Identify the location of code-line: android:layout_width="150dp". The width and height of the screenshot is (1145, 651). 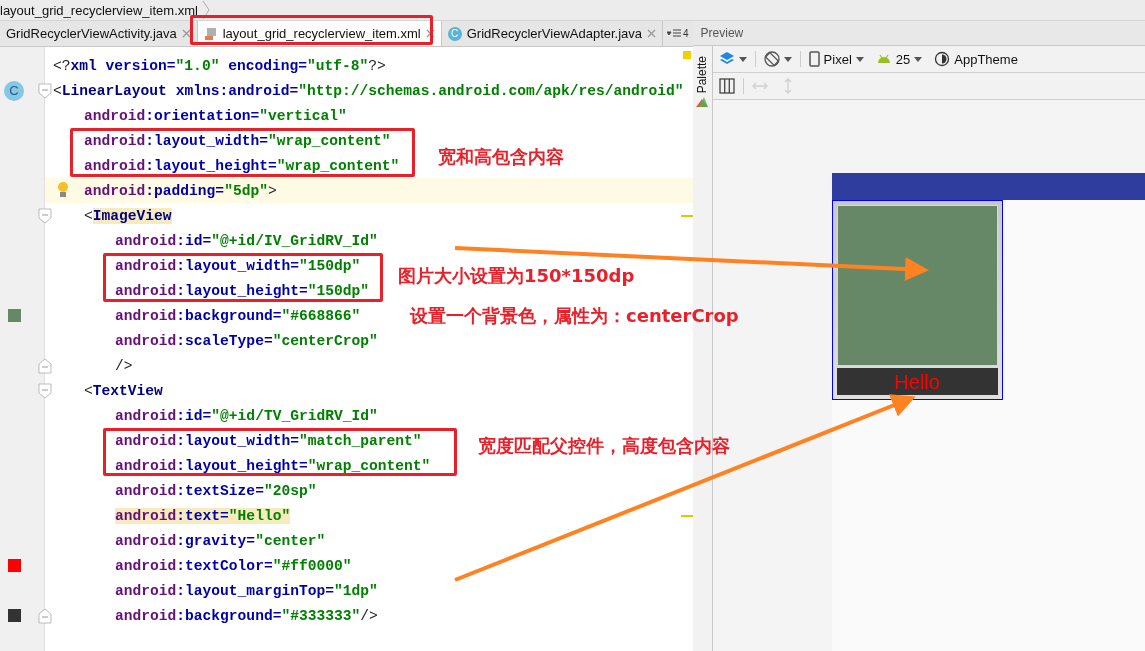
(238, 265).